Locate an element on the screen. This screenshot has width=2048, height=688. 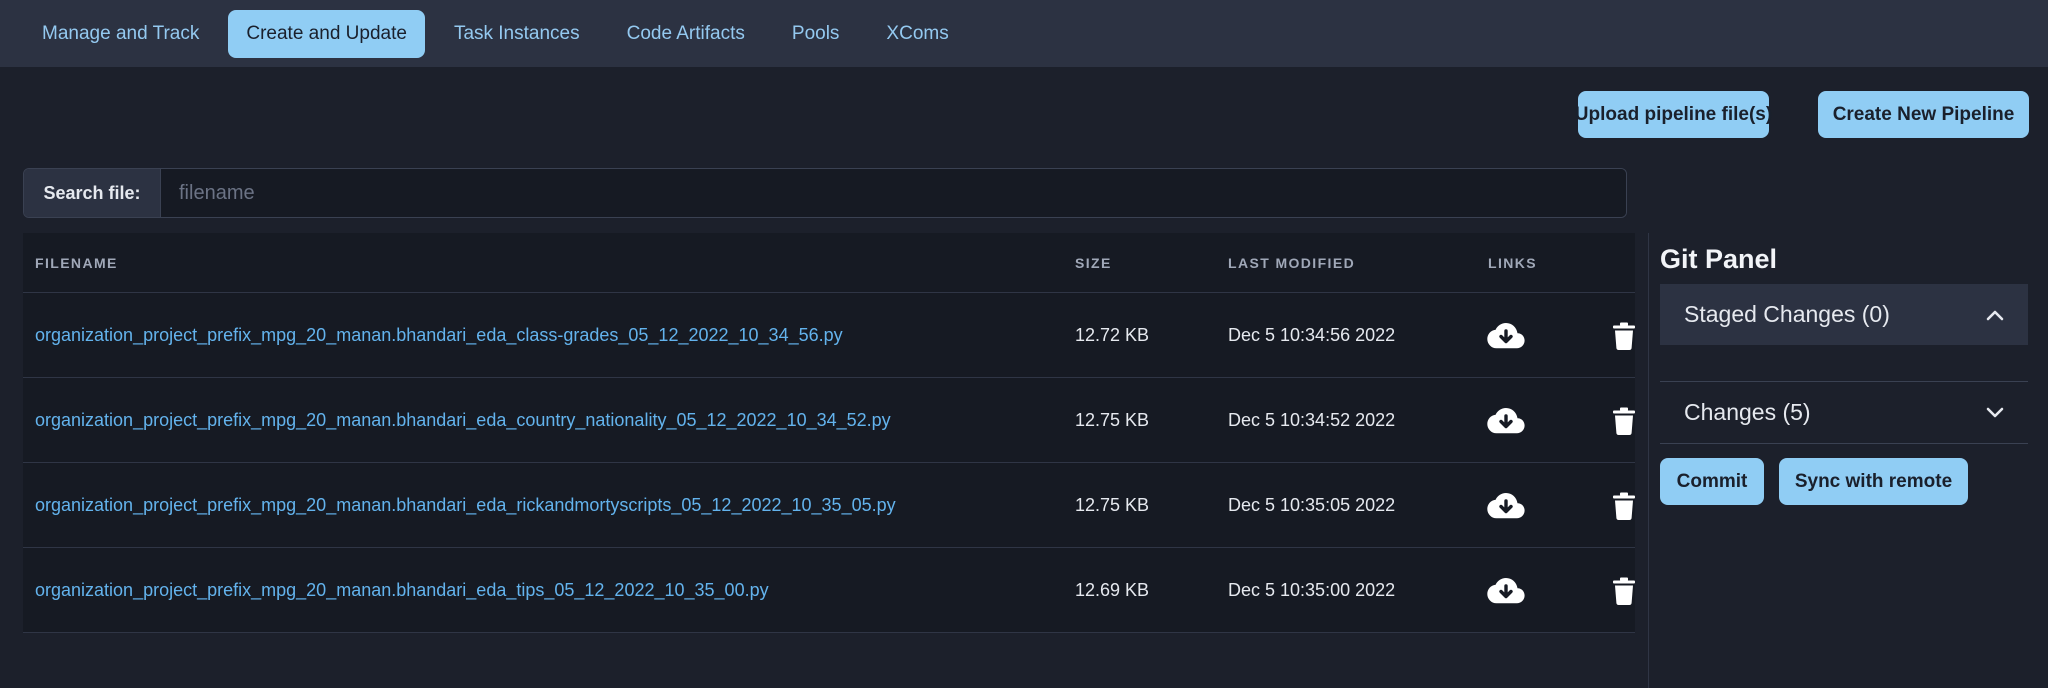
panel-divider is located at coordinates (1648, 460).